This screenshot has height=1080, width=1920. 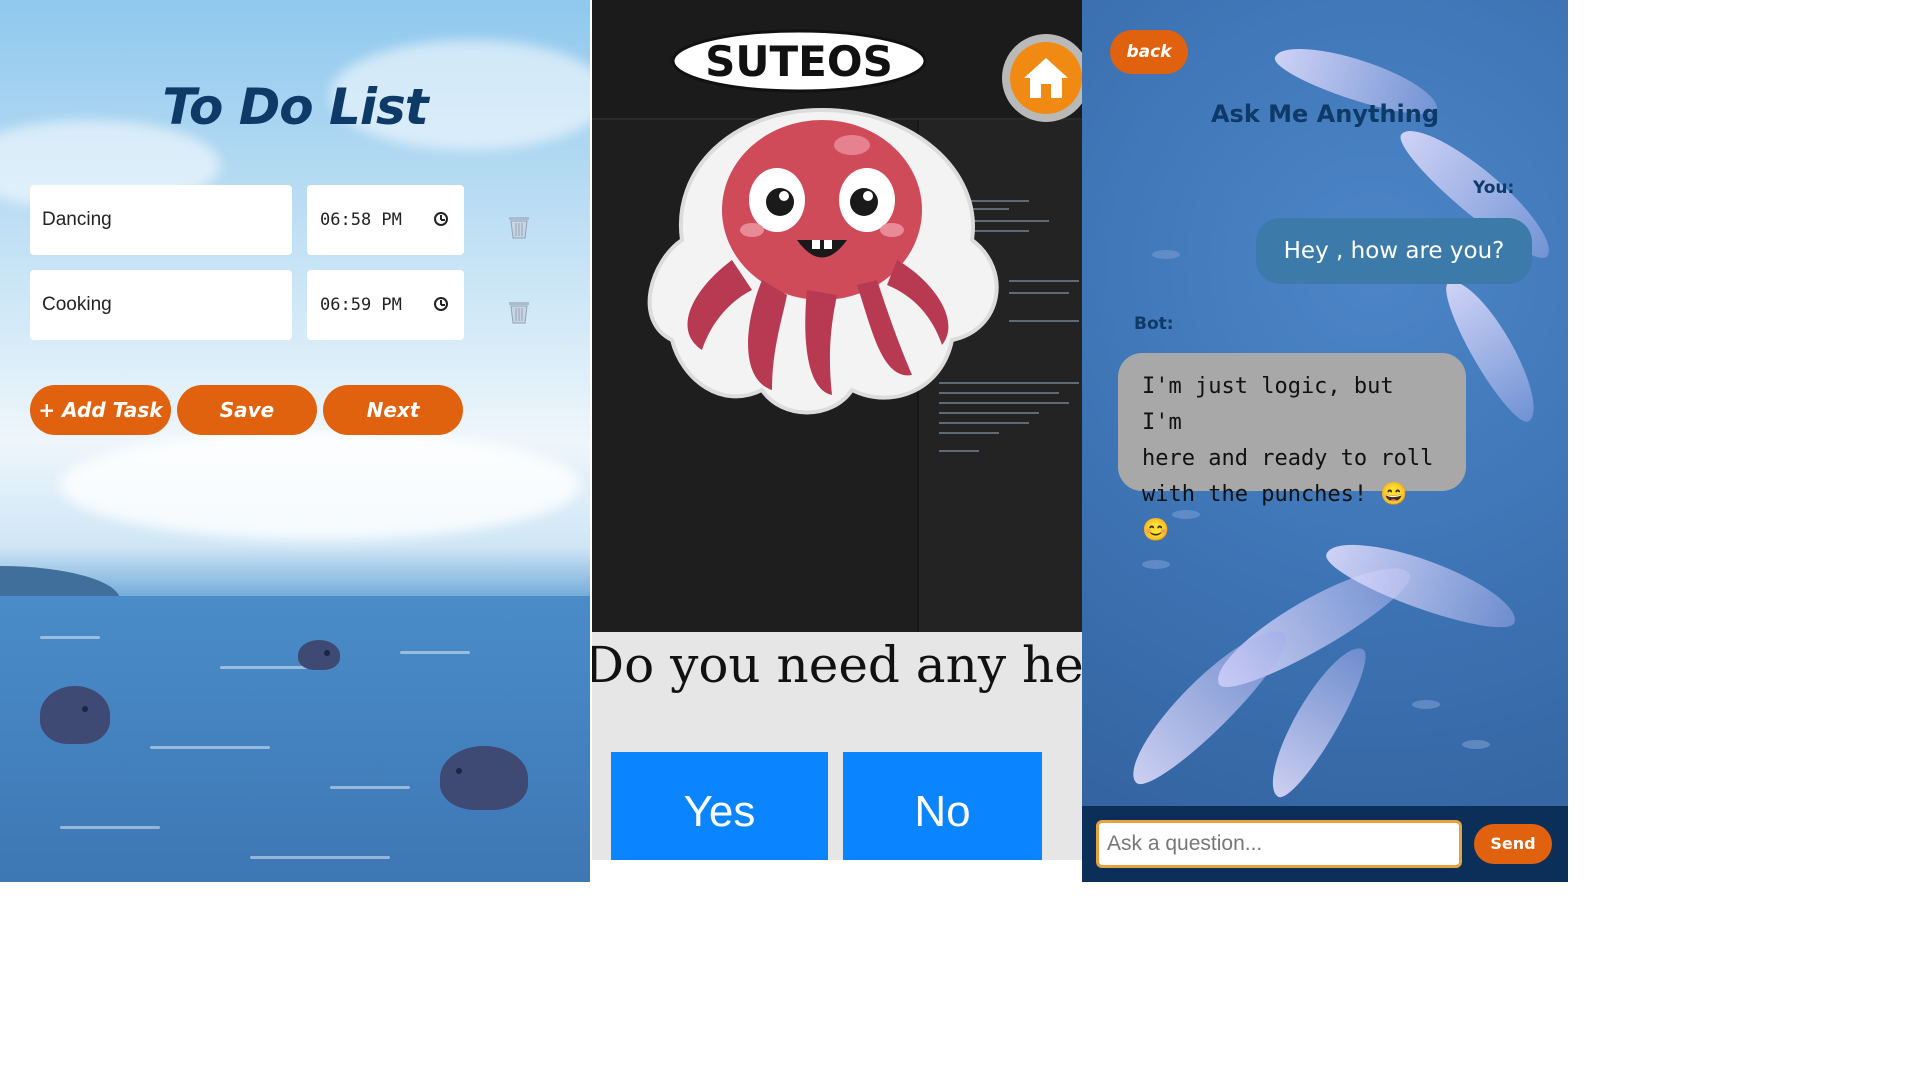 What do you see at coordinates (1268, 404) in the screenshot?
I see `bot-message-line: I'm just logic, but I'm` at bounding box center [1268, 404].